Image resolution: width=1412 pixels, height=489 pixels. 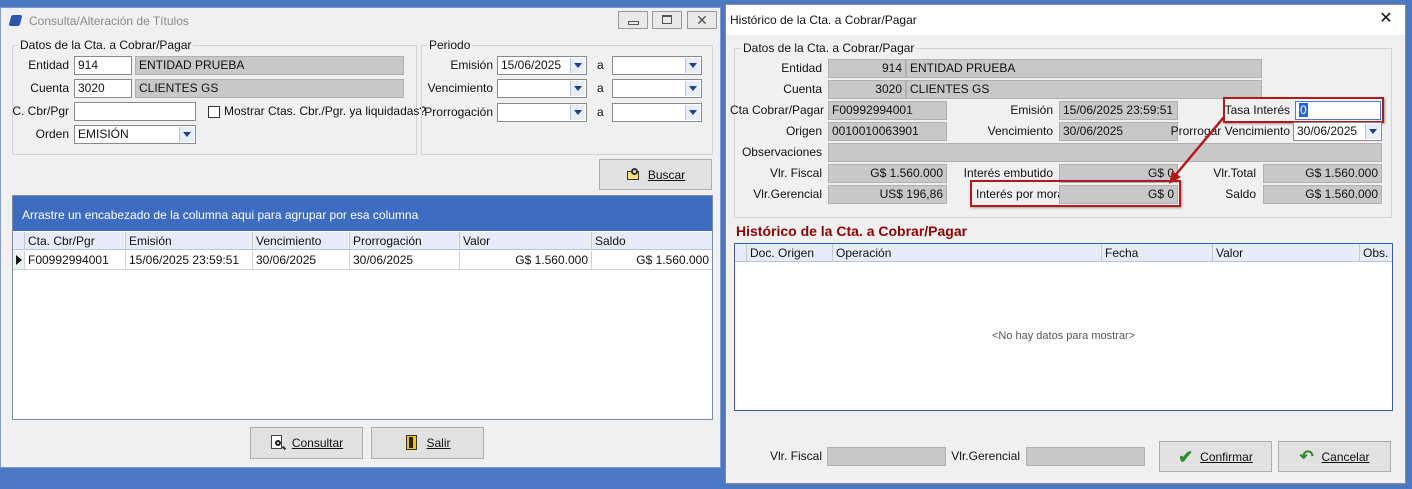 I want to click on salir-button: Salir, so click(x=427, y=443).